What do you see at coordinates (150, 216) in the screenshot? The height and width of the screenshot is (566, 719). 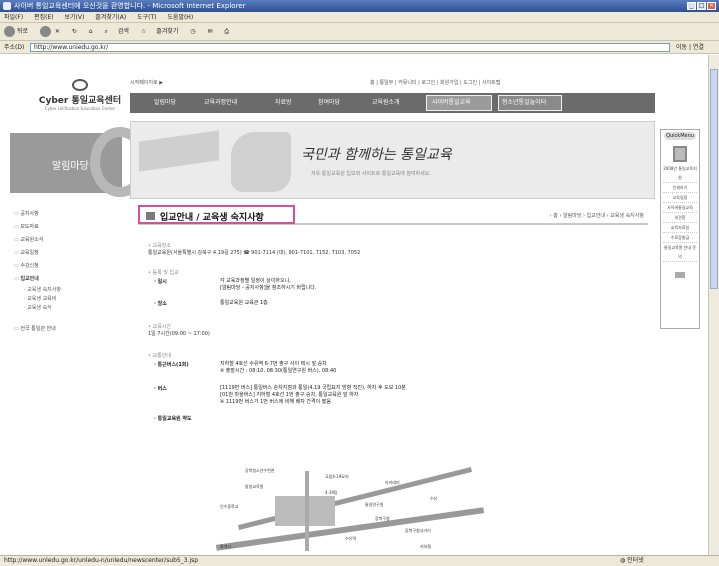 I see `title-bullet-icon` at bounding box center [150, 216].